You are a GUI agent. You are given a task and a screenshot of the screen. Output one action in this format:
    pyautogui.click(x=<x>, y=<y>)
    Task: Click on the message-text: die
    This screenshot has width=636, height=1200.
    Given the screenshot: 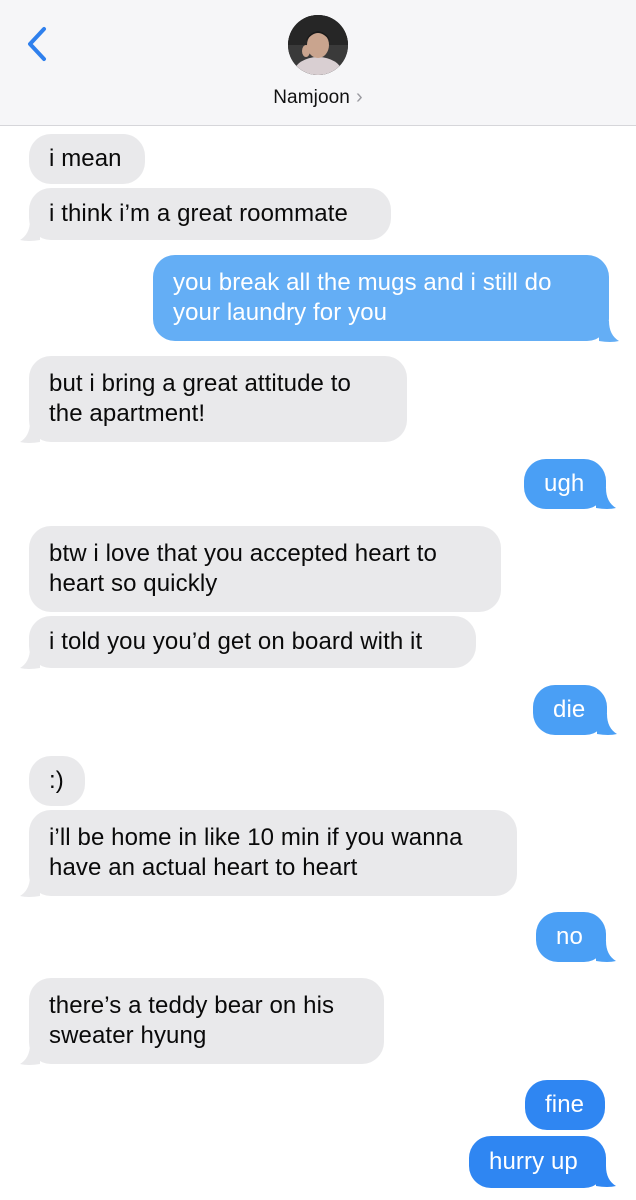 What is the action you would take?
    pyautogui.click(x=569, y=709)
    